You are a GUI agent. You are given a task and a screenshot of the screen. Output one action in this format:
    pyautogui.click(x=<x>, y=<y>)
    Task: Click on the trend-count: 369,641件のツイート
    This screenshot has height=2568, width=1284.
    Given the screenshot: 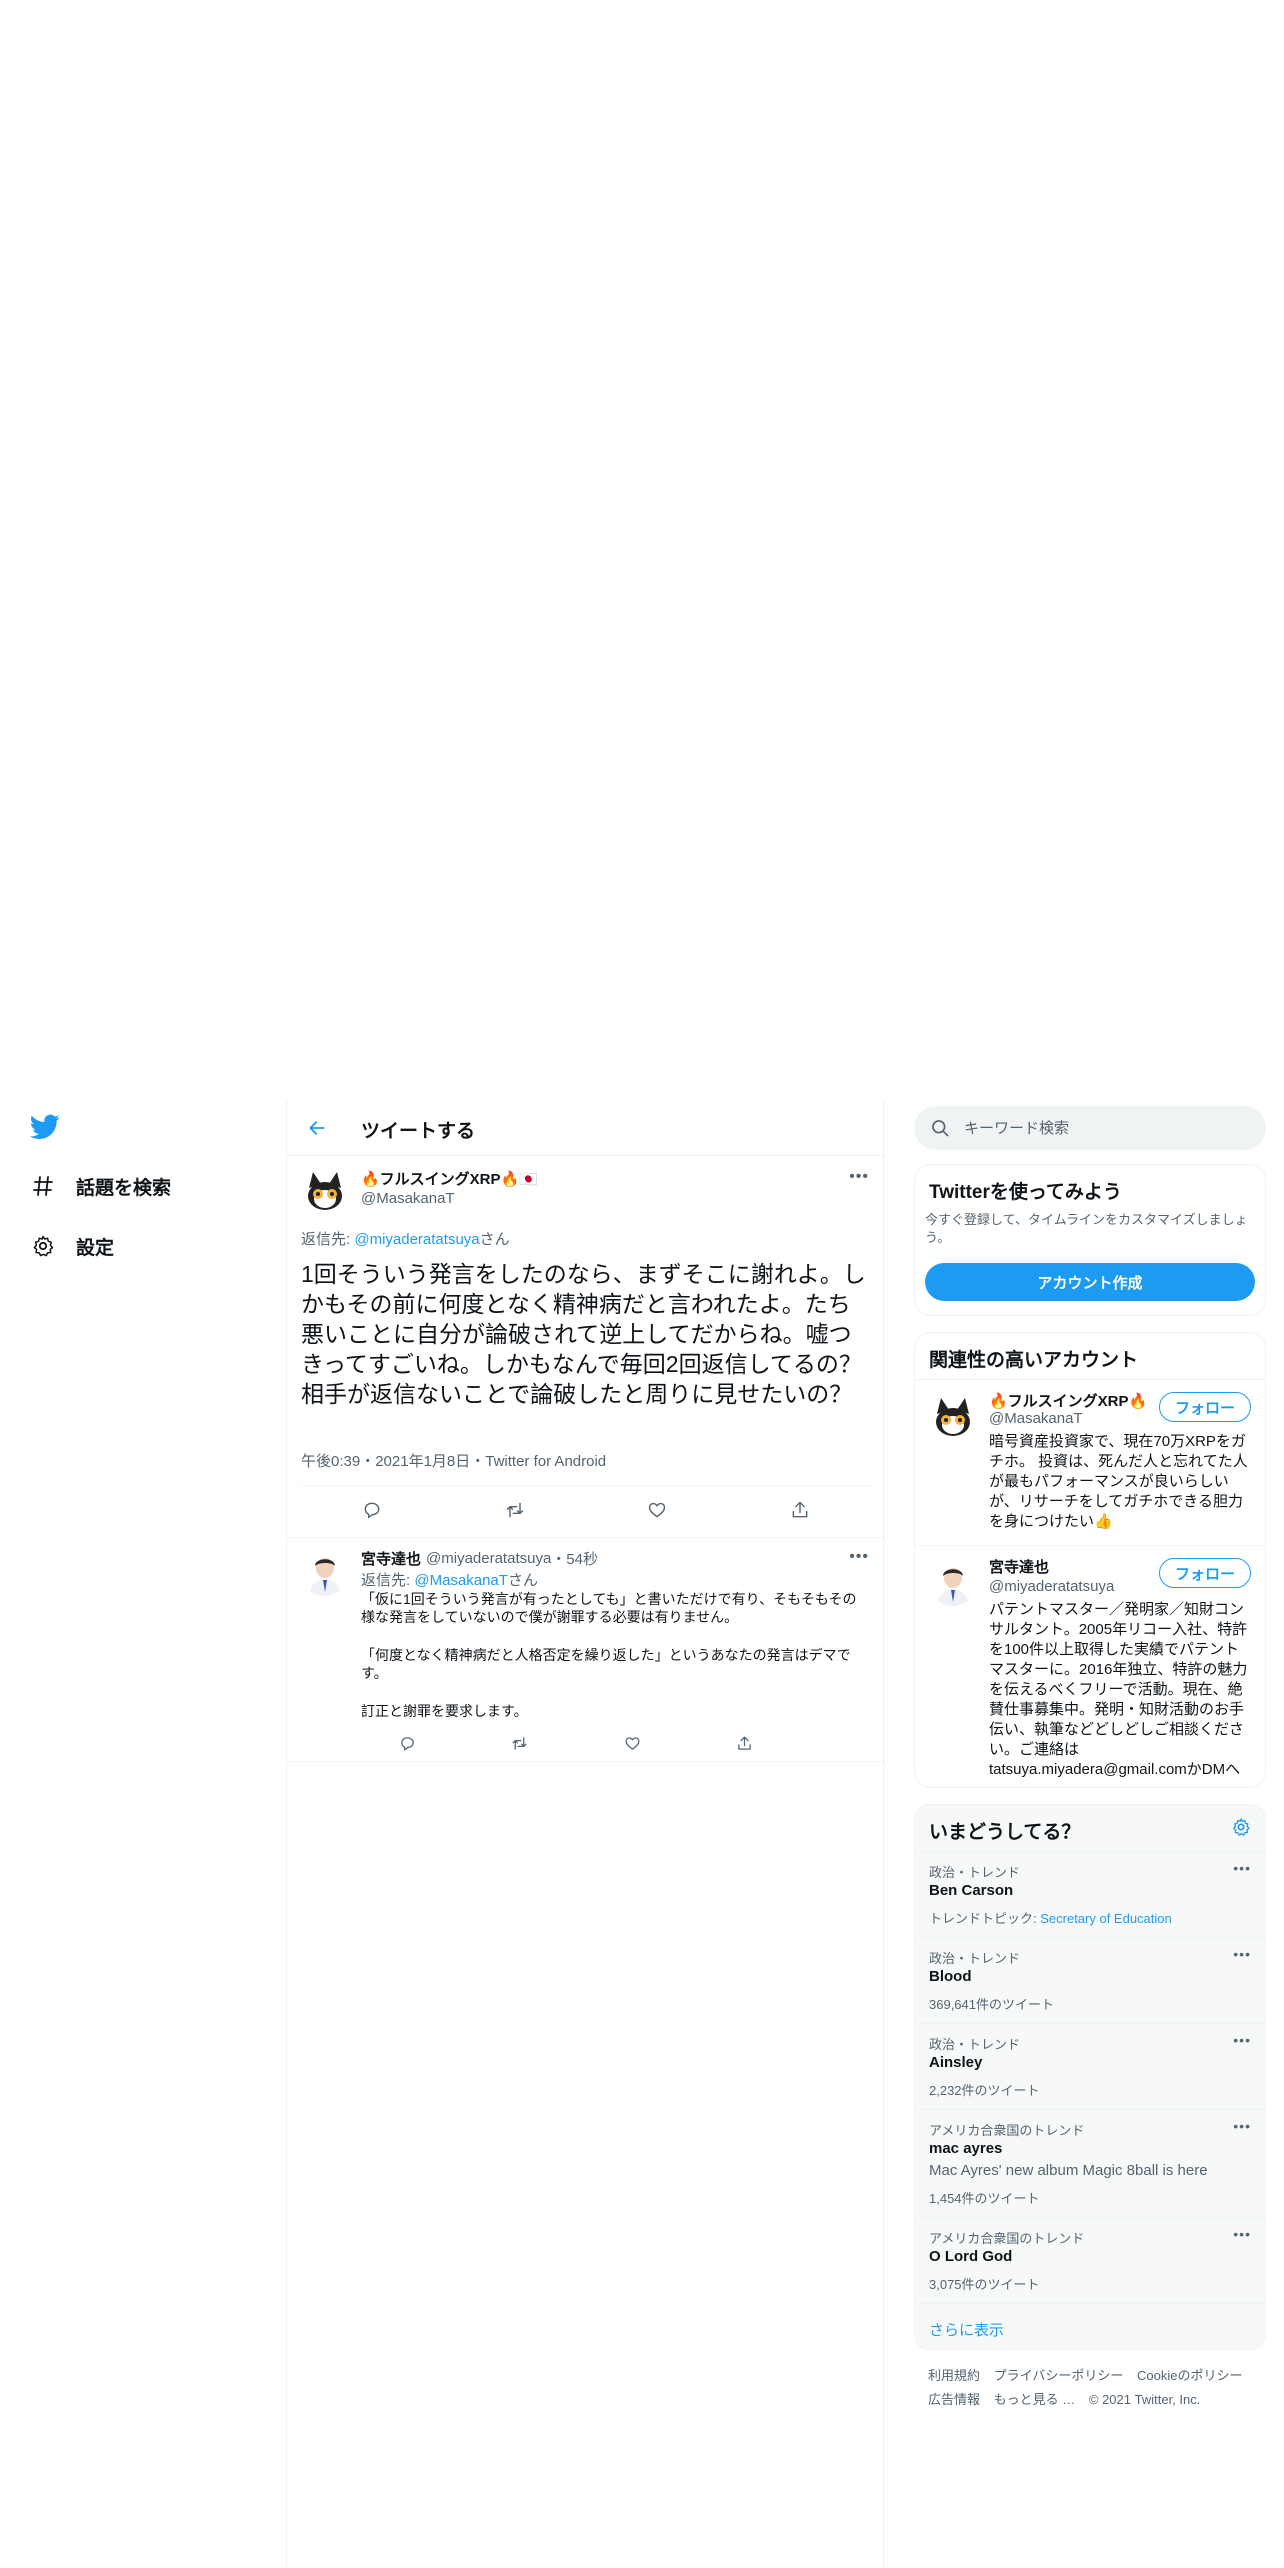 What is the action you would take?
    pyautogui.click(x=991, y=2004)
    